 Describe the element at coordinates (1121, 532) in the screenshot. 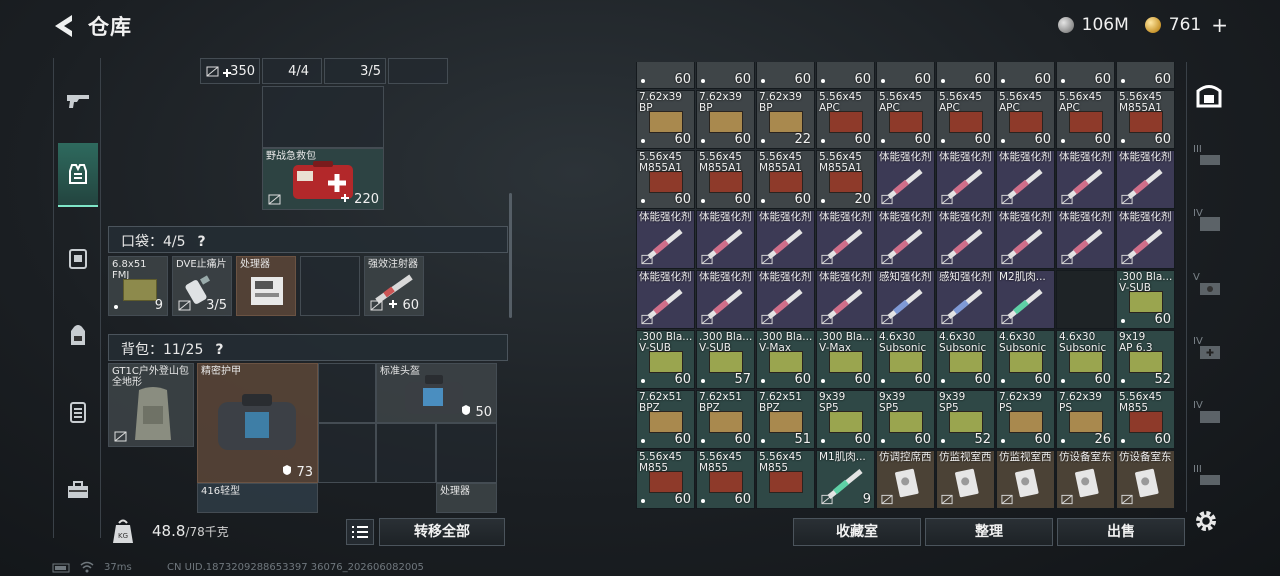

I see `sell-button: 出售` at that location.